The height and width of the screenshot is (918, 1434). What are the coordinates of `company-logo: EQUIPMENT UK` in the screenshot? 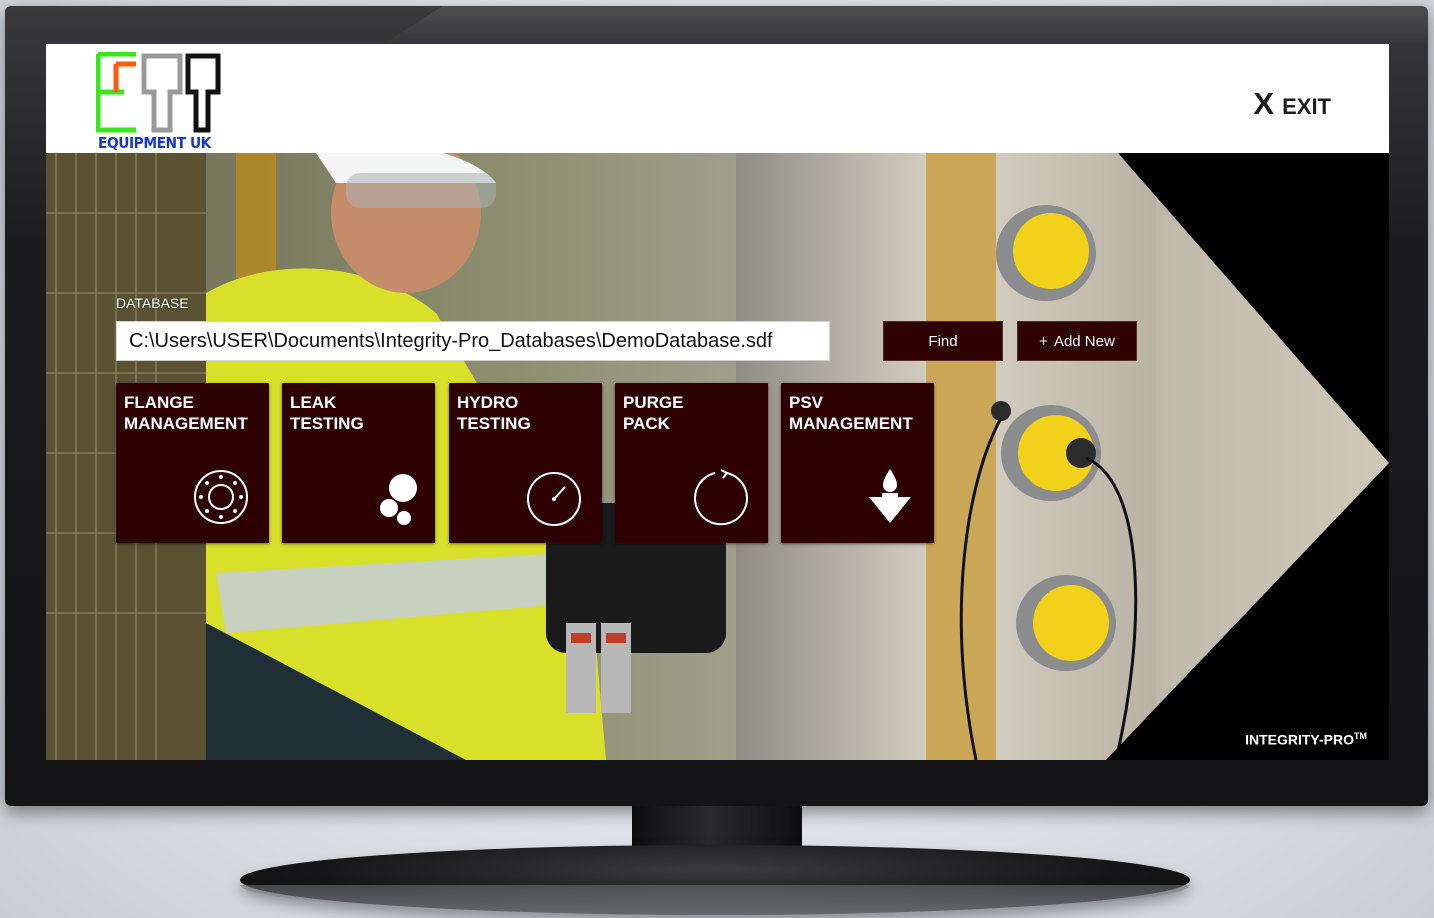 It's located at (158, 102).